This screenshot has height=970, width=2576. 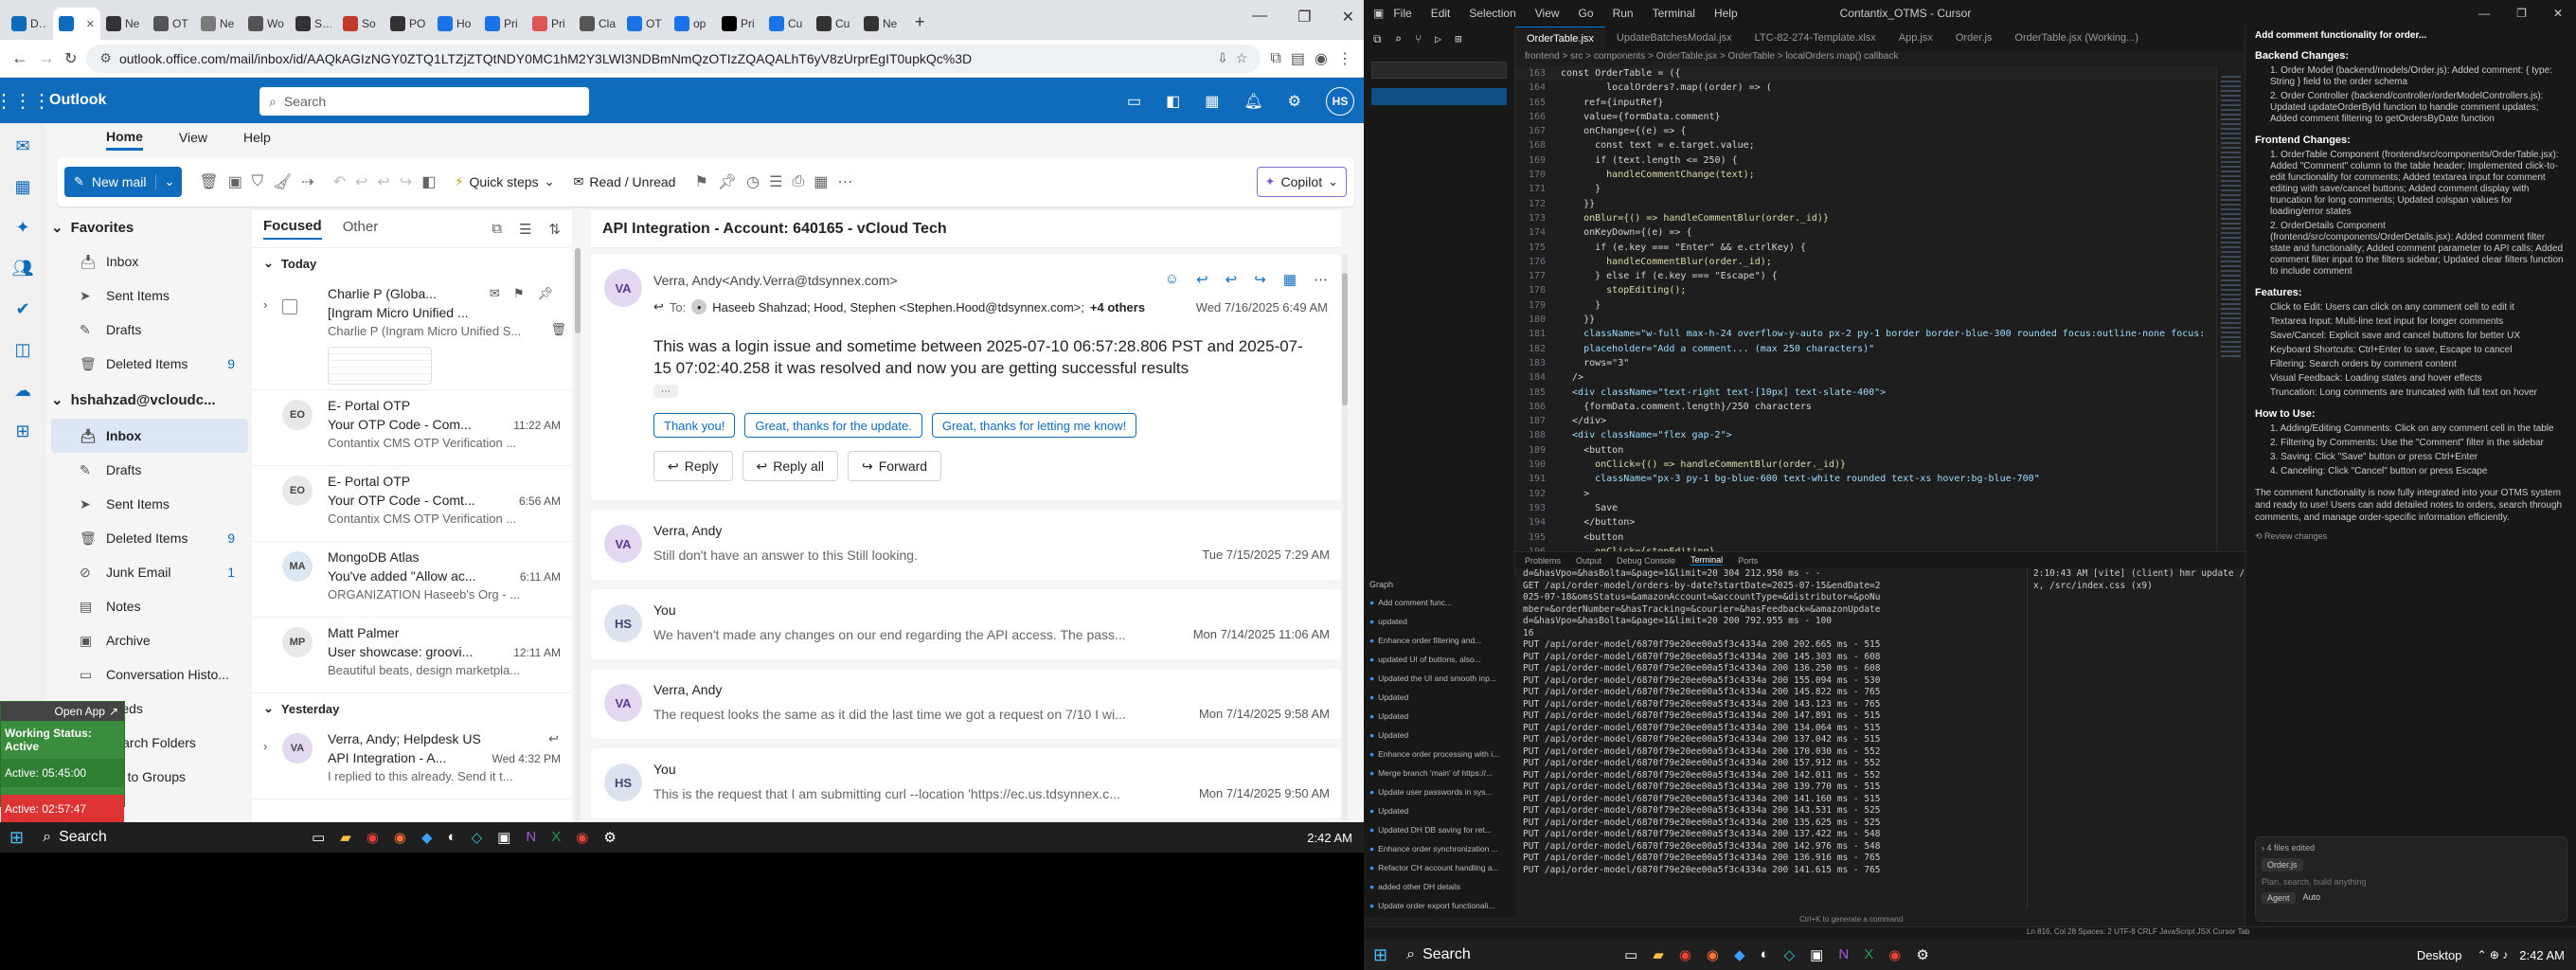 I want to click on view-icon: ▦, so click(x=821, y=181).